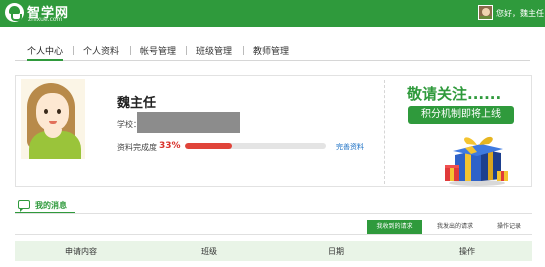 The image size is (545, 267). What do you see at coordinates (81, 251) in the screenshot?
I see `column-header-request-content: 申请内容` at bounding box center [81, 251].